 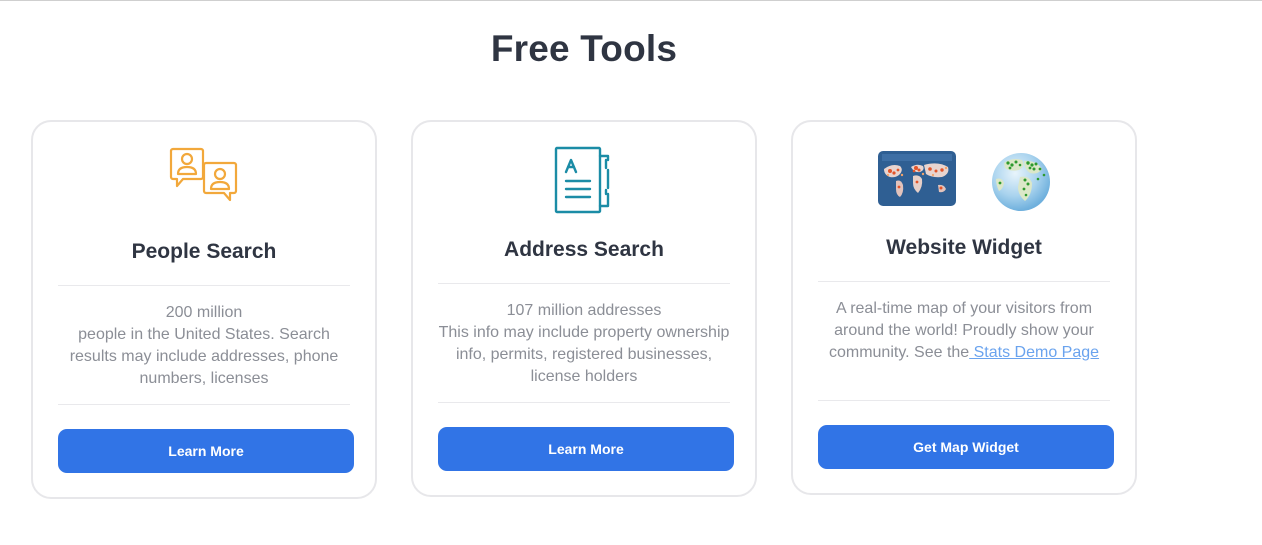 What do you see at coordinates (204, 334) in the screenshot?
I see `desc-line: people in the United States. Search` at bounding box center [204, 334].